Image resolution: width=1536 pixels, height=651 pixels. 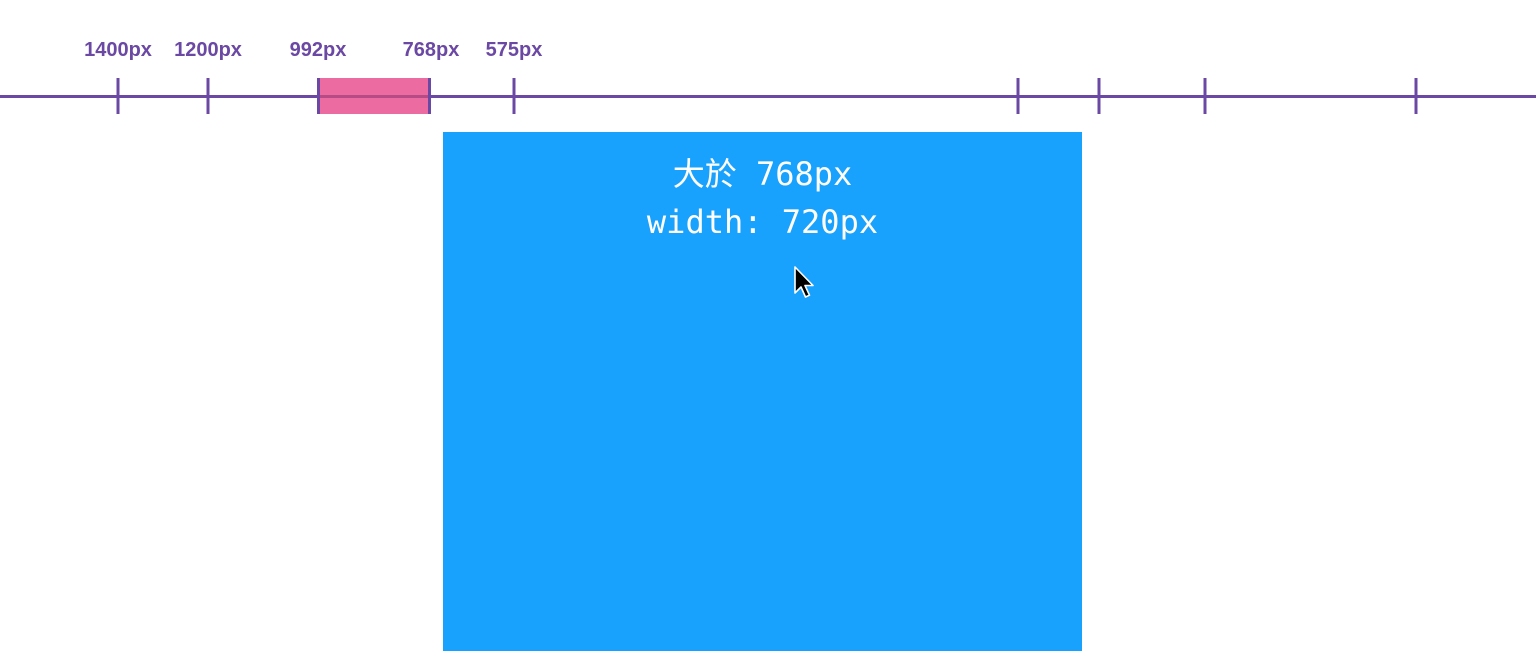 What do you see at coordinates (762, 174) in the screenshot?
I see `container-breakpoint-text: 大於 768px` at bounding box center [762, 174].